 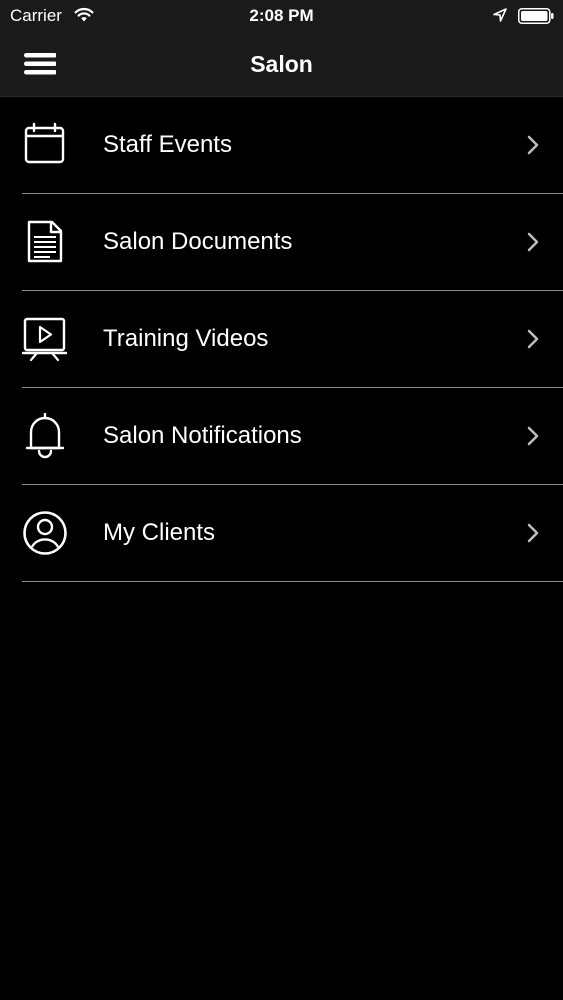 I want to click on bell-icon, so click(x=45, y=436).